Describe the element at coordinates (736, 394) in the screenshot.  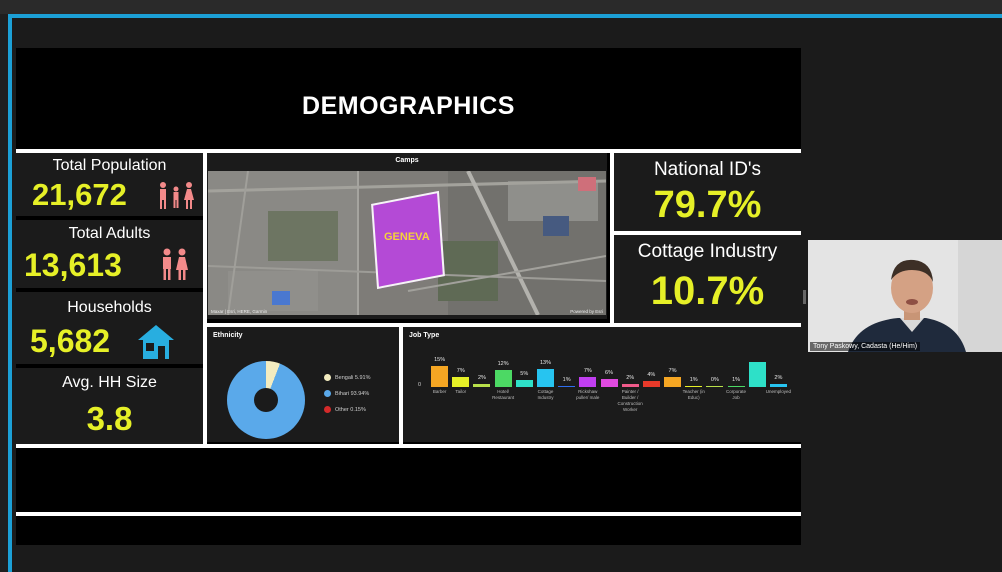
I see `category-label: Corporate Job` at that location.